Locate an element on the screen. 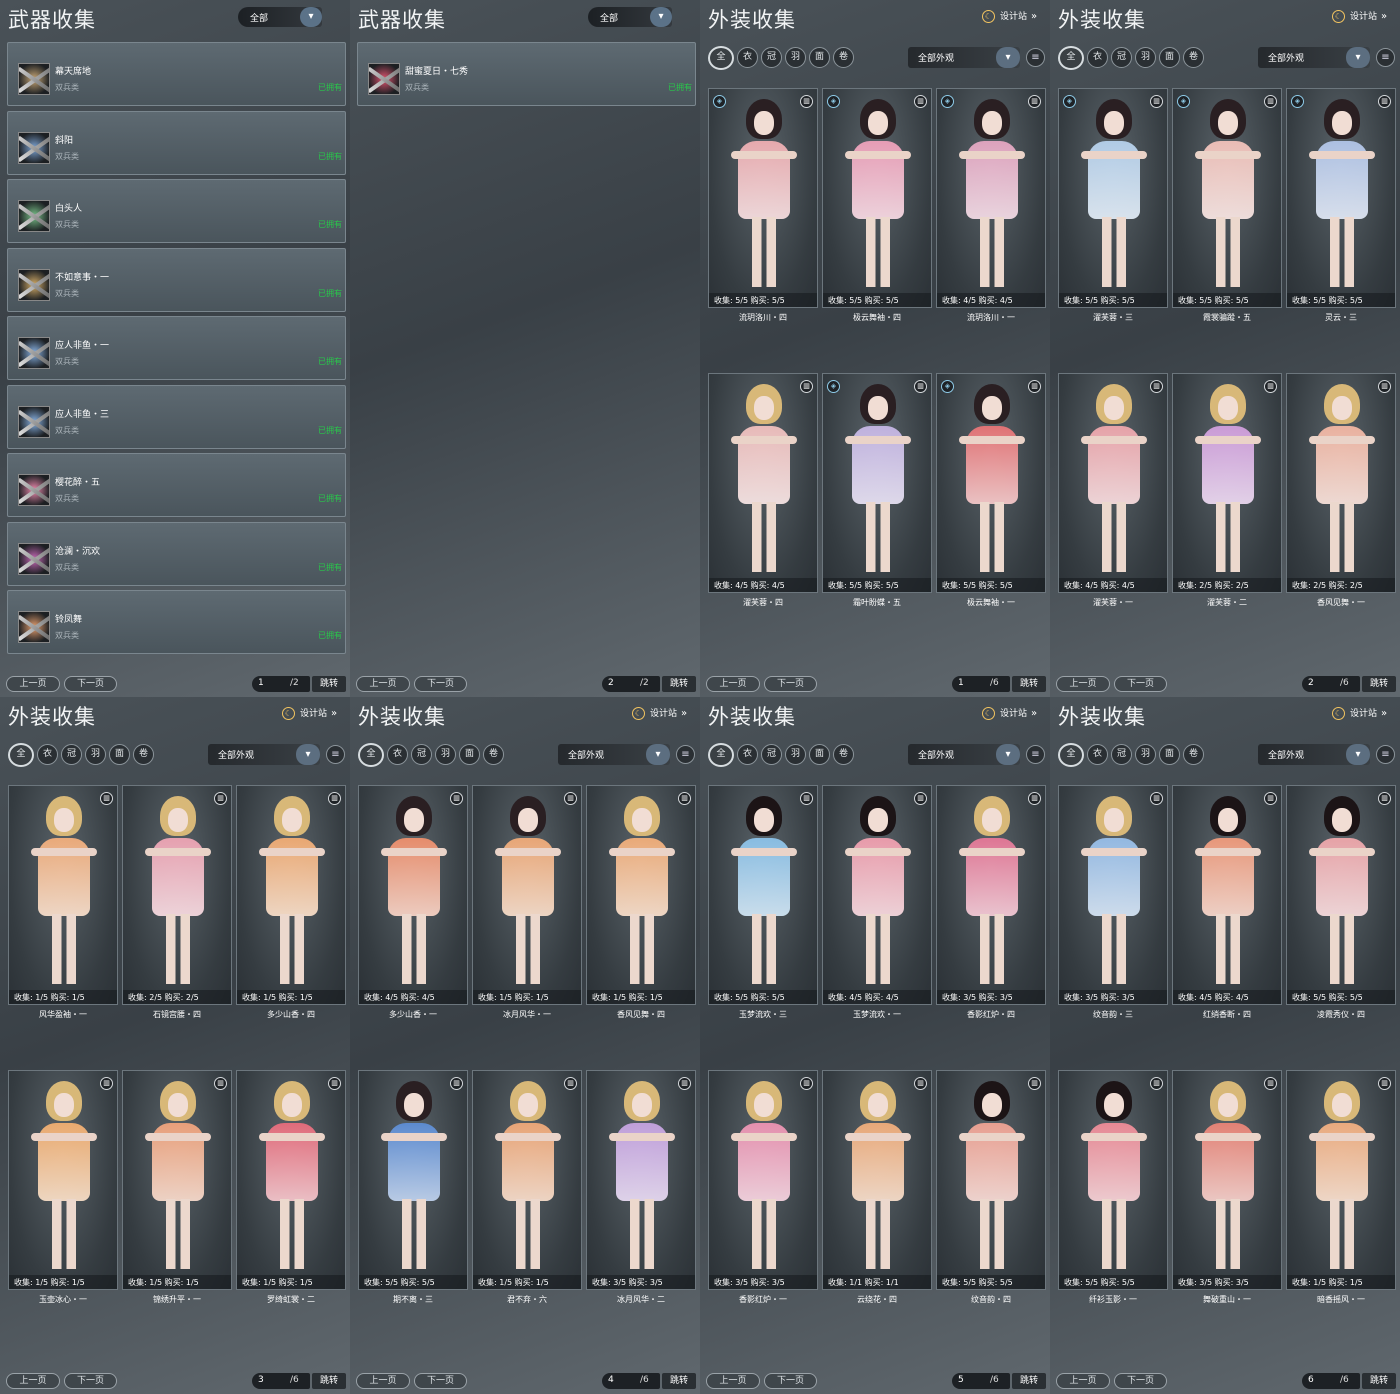 This screenshot has height=1394, width=1400. weapon-item: 铃凤舞 双兵类 已拥有 is located at coordinates (176, 622).